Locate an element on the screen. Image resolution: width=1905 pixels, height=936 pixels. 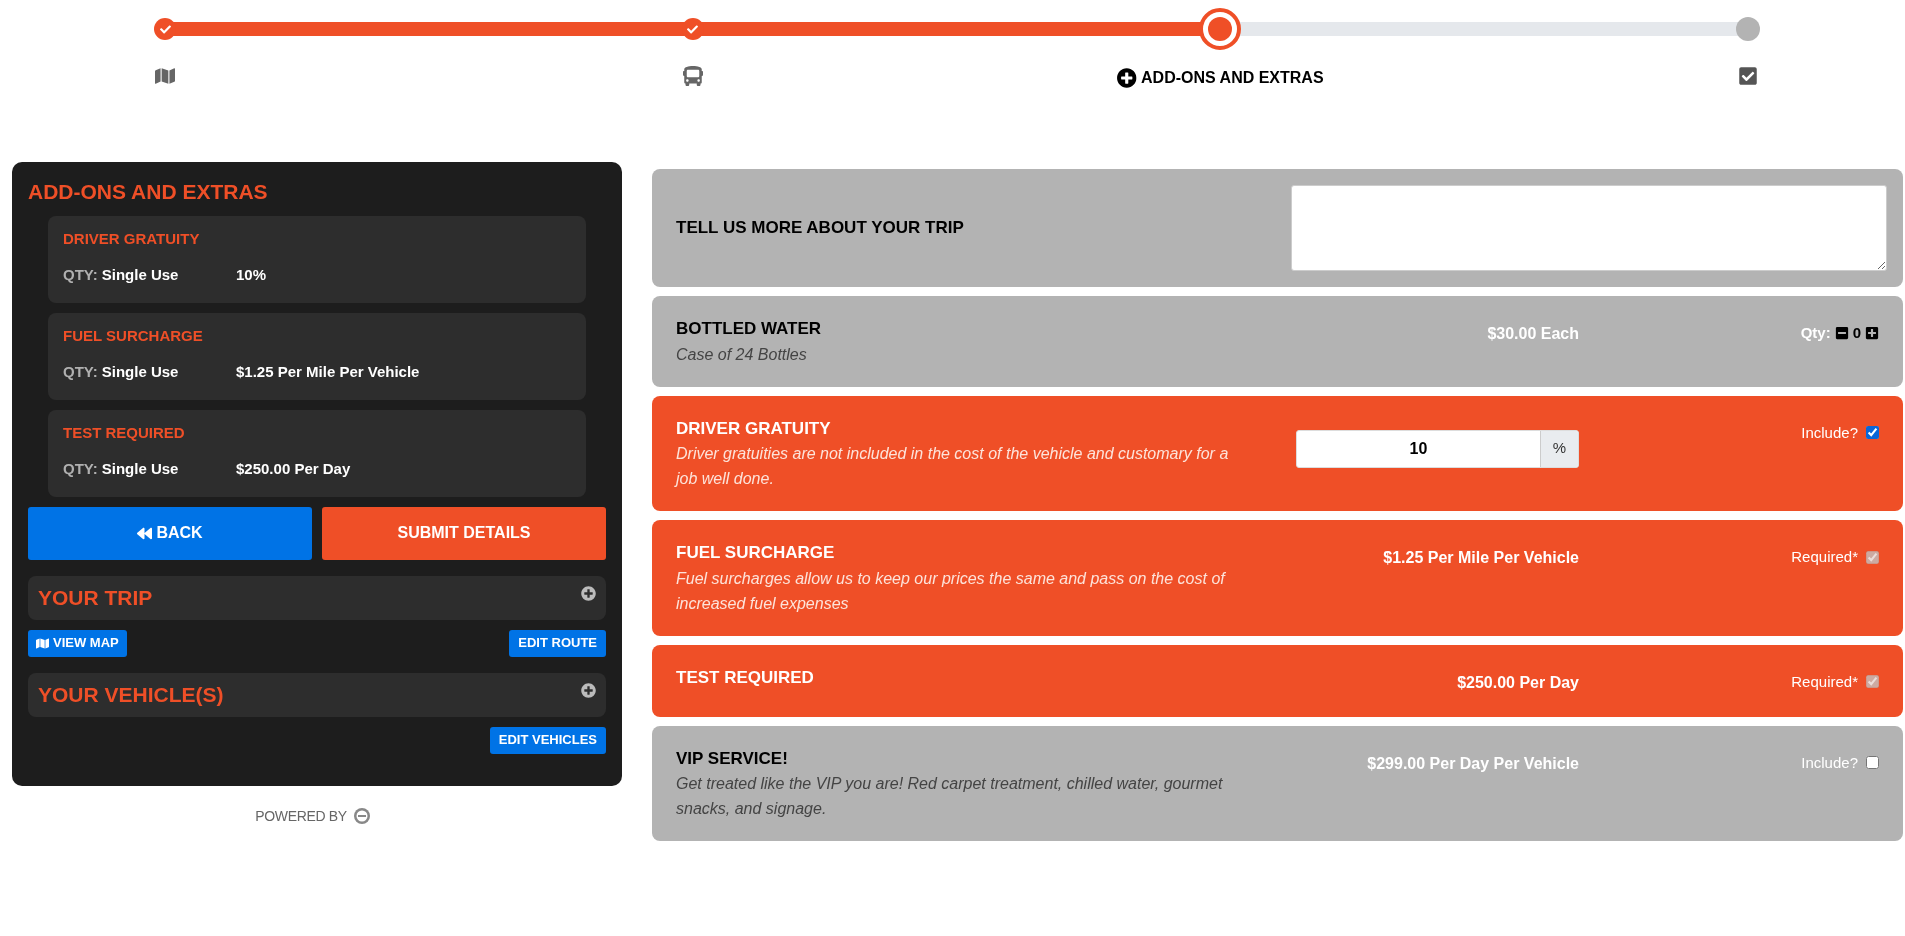
addon-price: 10% is located at coordinates (251, 275).